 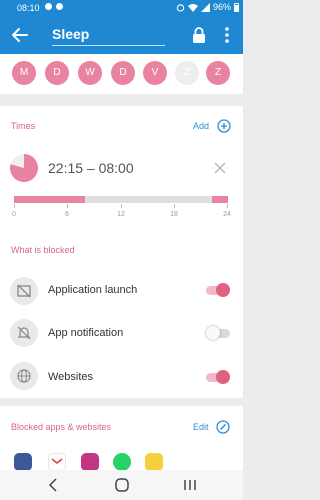 I want to click on alarm-icon, so click(x=180, y=7).